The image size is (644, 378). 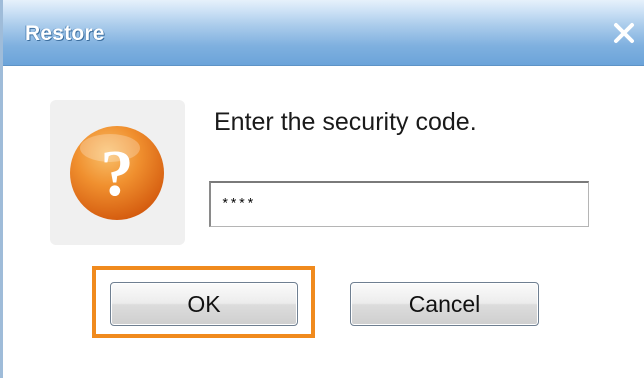 I want to click on question-mark-glyph: ?, so click(x=117, y=173).